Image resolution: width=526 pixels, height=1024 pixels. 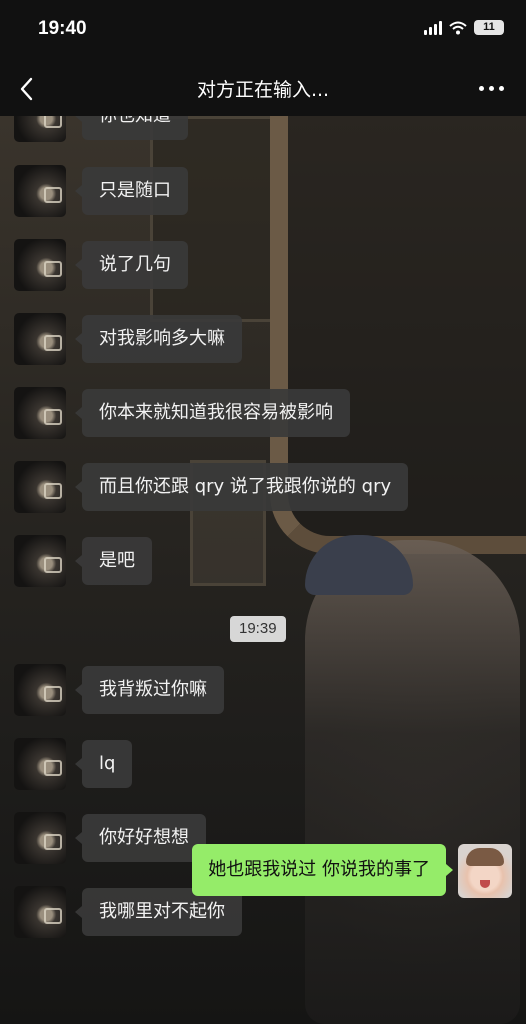 What do you see at coordinates (485, 871) in the screenshot?
I see `self-avatar` at bounding box center [485, 871].